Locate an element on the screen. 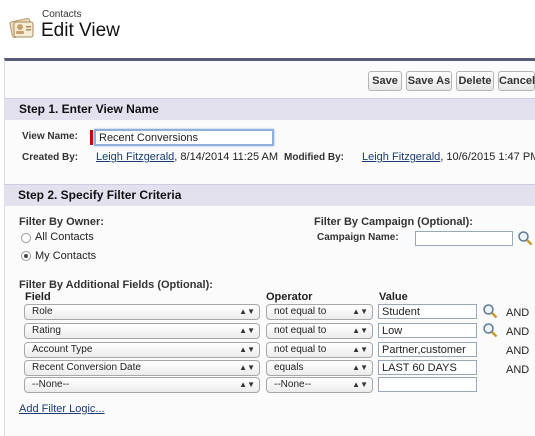 The height and width of the screenshot is (436, 535). filter-value-input-3: Partner,customer is located at coordinates (427, 349).